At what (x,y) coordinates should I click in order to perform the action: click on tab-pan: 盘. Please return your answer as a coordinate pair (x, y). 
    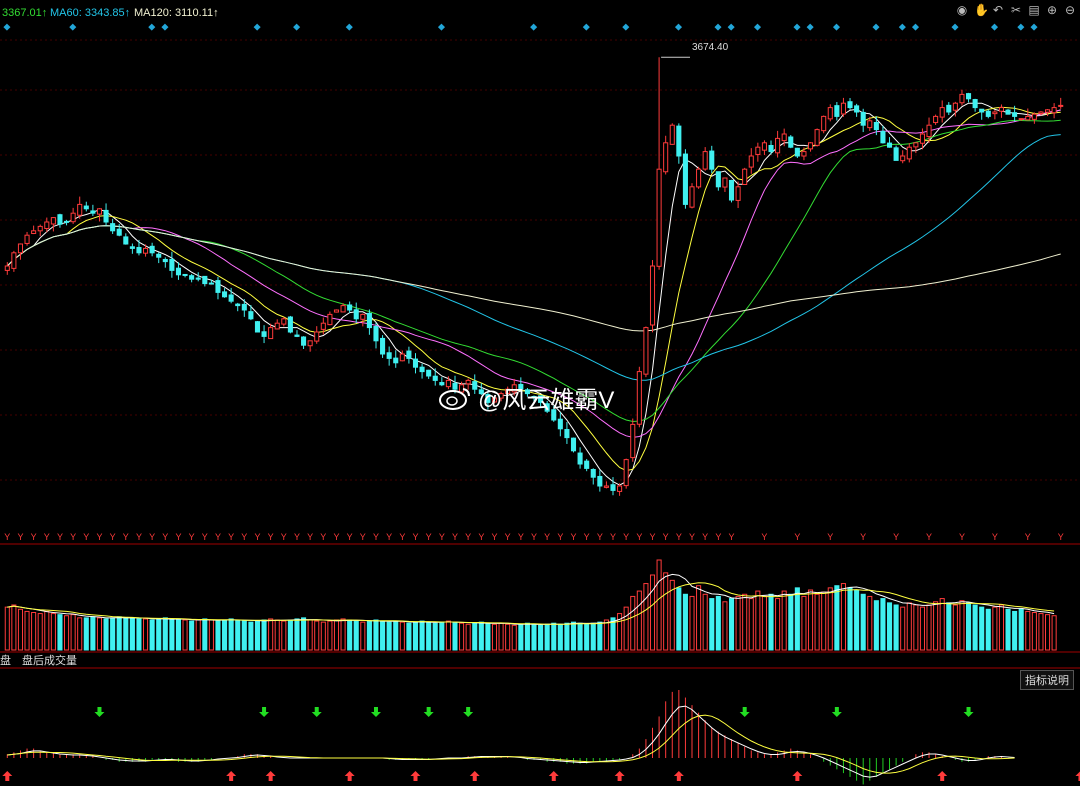
    Looking at the image, I should click on (5, 660).